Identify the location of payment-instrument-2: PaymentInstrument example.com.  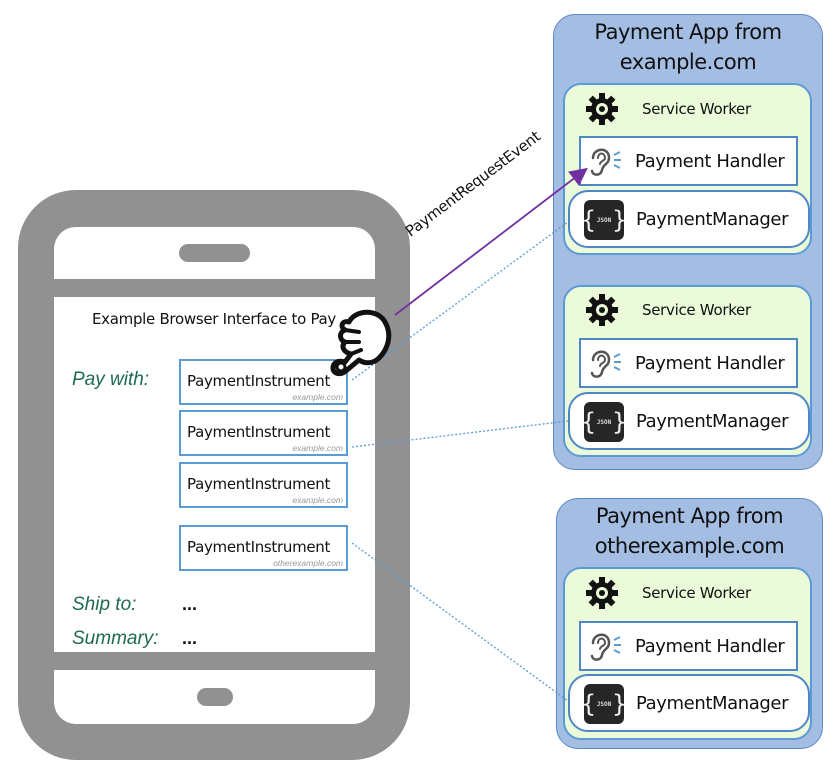
(263, 433).